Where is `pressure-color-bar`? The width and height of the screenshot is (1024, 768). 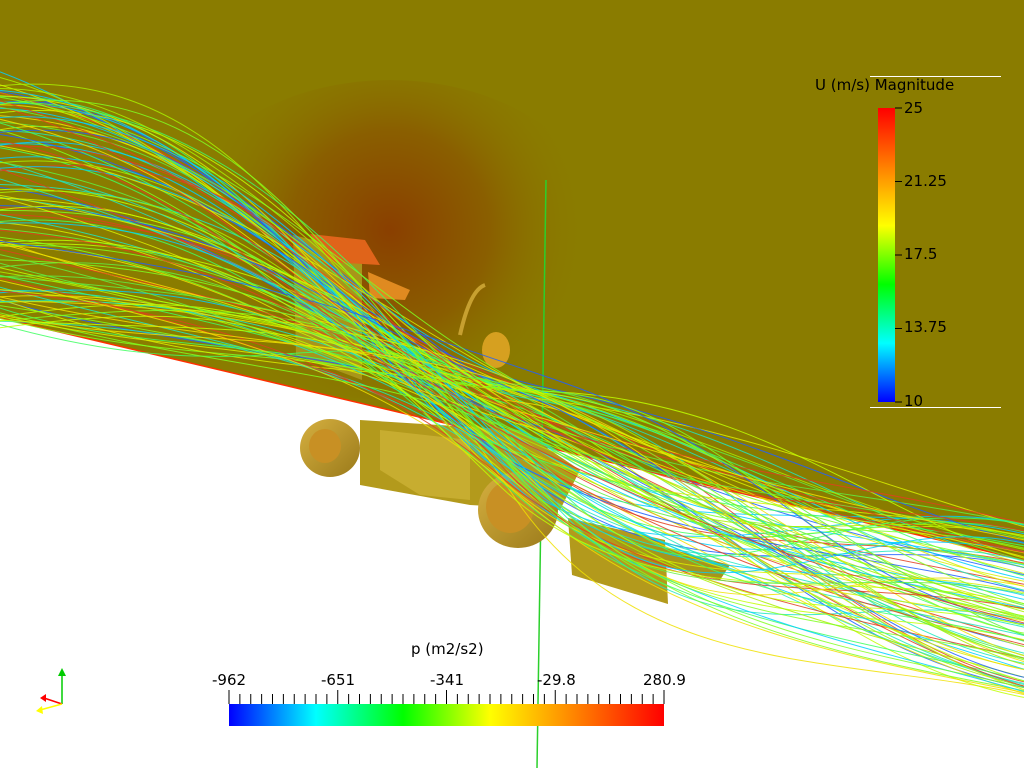 pressure-color-bar is located at coordinates (446, 715).